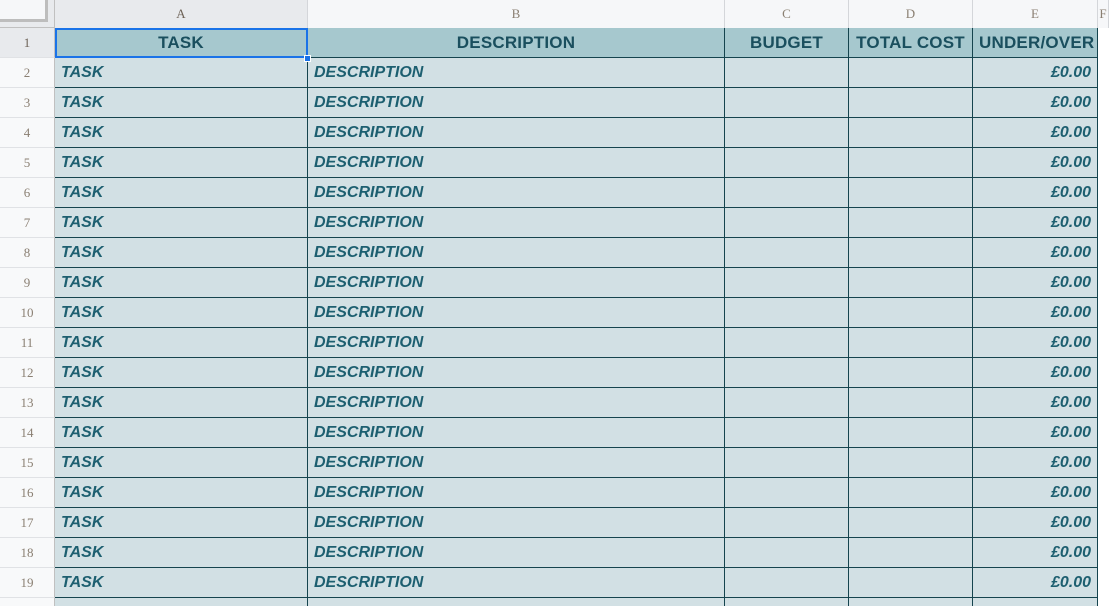 The image size is (1109, 606). Describe the element at coordinates (787, 253) in the screenshot. I see `cell-C8` at that location.